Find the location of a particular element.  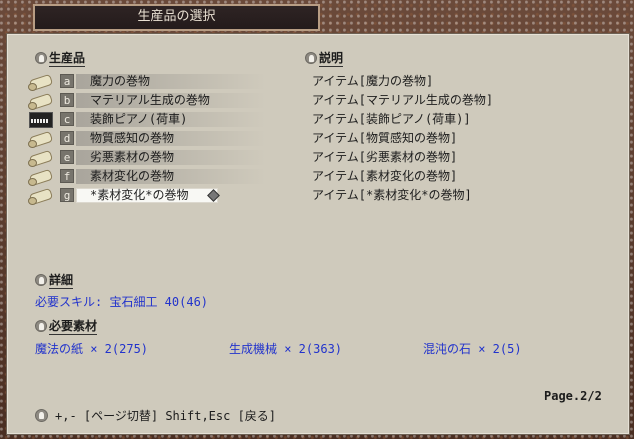

help-text: +,- [ページ切替] Shift,Esc [戻る] is located at coordinates (166, 416).